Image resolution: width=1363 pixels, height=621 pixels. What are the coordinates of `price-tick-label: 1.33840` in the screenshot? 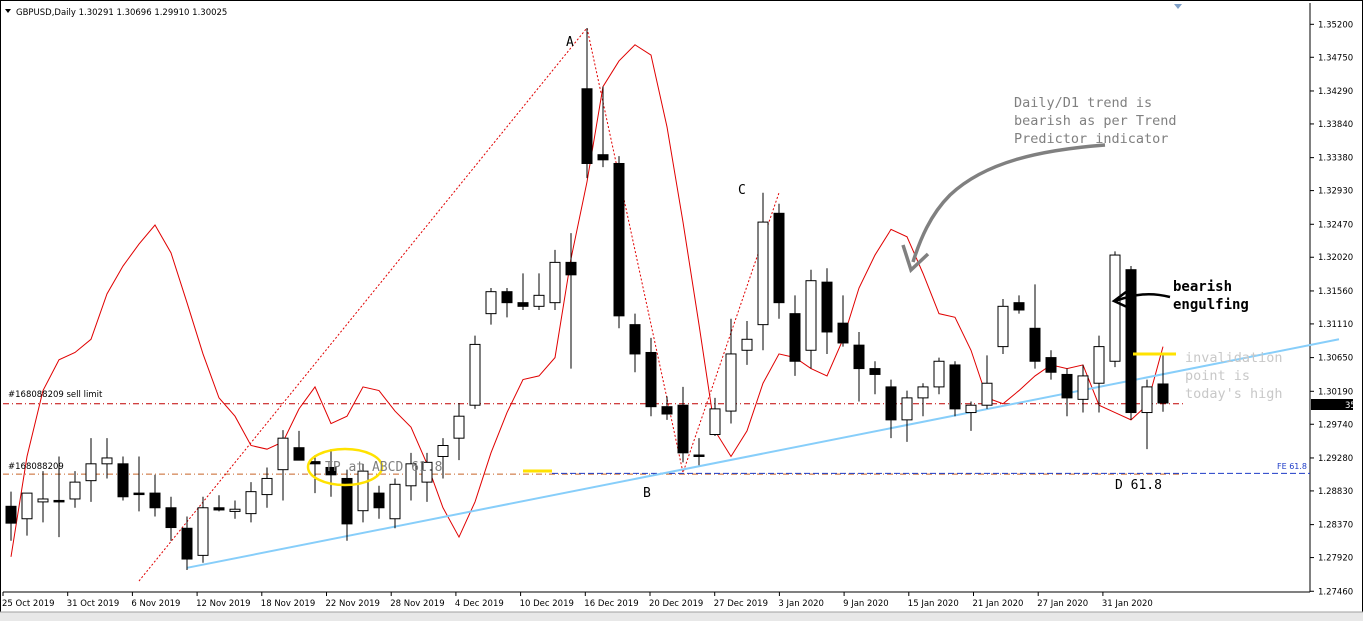 It's located at (1335, 125).